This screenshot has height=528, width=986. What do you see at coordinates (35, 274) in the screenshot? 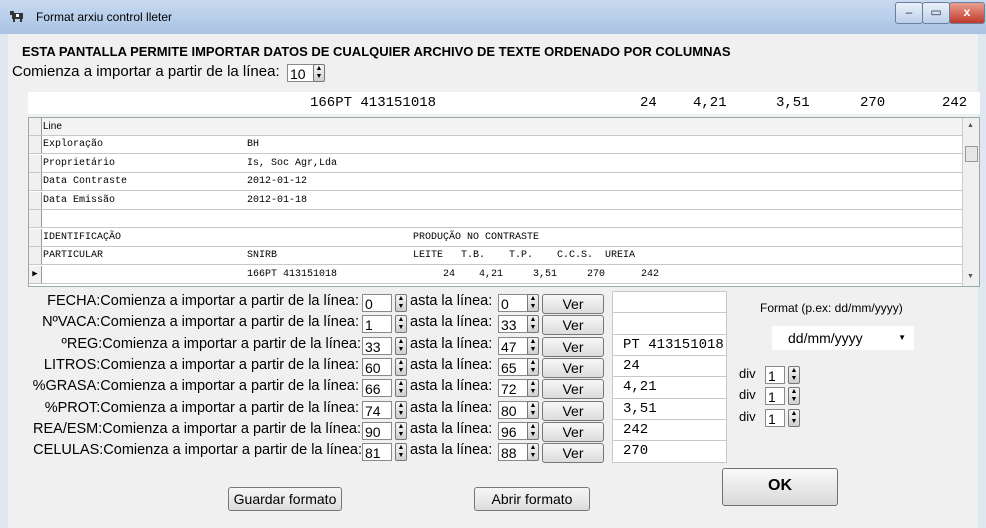
I see `row-selector: ▶` at bounding box center [35, 274].